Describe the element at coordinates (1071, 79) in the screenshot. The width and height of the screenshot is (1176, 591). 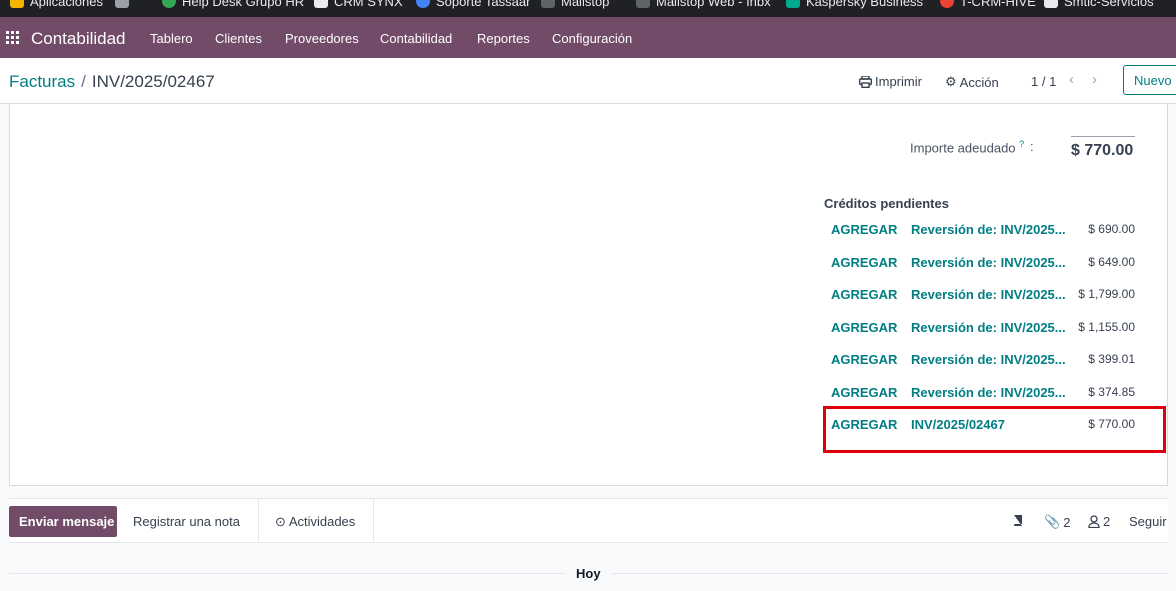
I see `chevron-left-icon: ‹` at that location.